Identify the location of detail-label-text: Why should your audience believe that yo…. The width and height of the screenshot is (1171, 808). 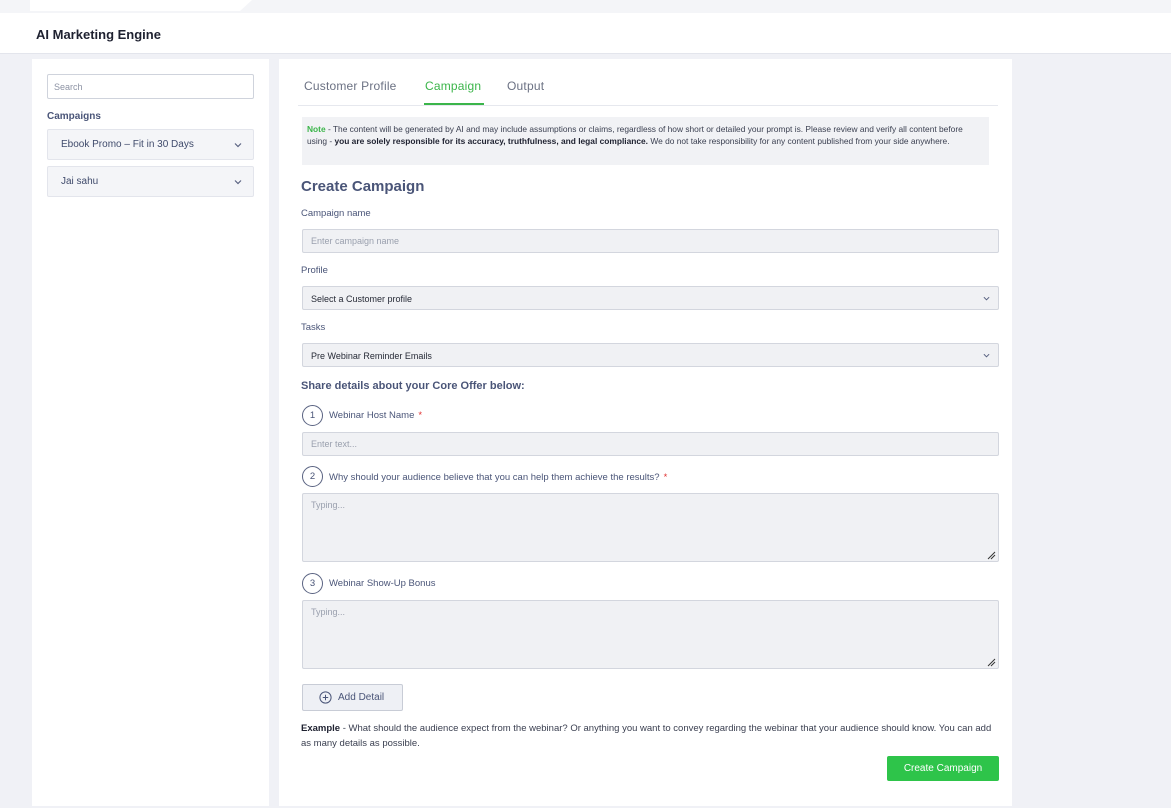
(494, 477).